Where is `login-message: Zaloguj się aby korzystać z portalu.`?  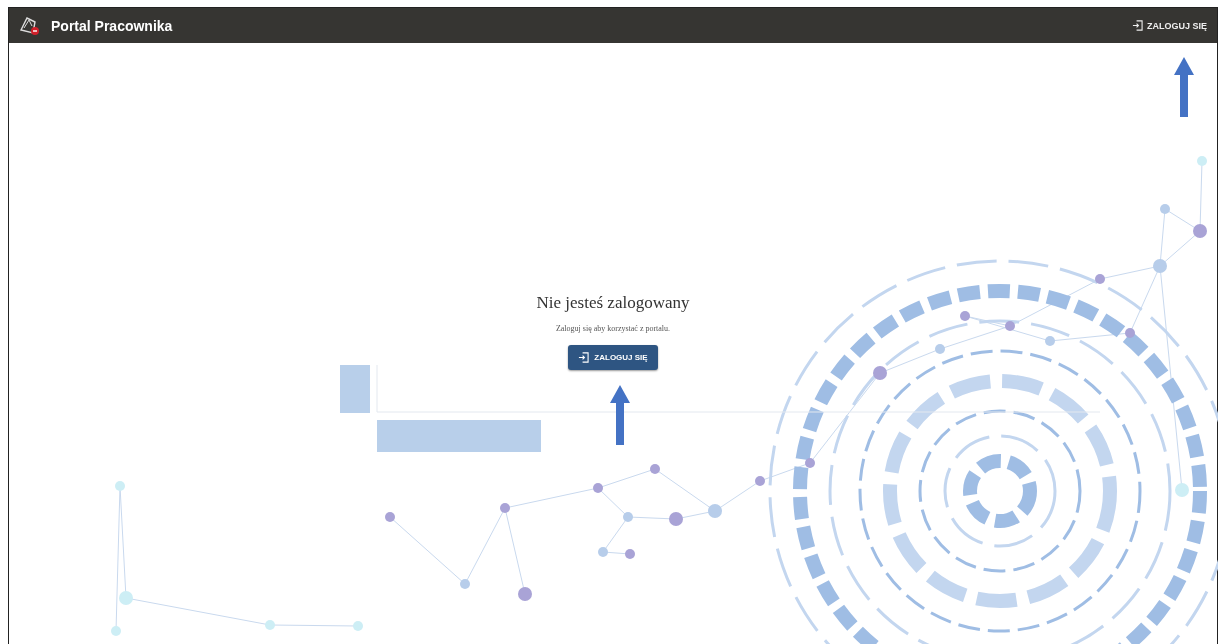 login-message: Zaloguj się aby korzystać z portalu. is located at coordinates (613, 328).